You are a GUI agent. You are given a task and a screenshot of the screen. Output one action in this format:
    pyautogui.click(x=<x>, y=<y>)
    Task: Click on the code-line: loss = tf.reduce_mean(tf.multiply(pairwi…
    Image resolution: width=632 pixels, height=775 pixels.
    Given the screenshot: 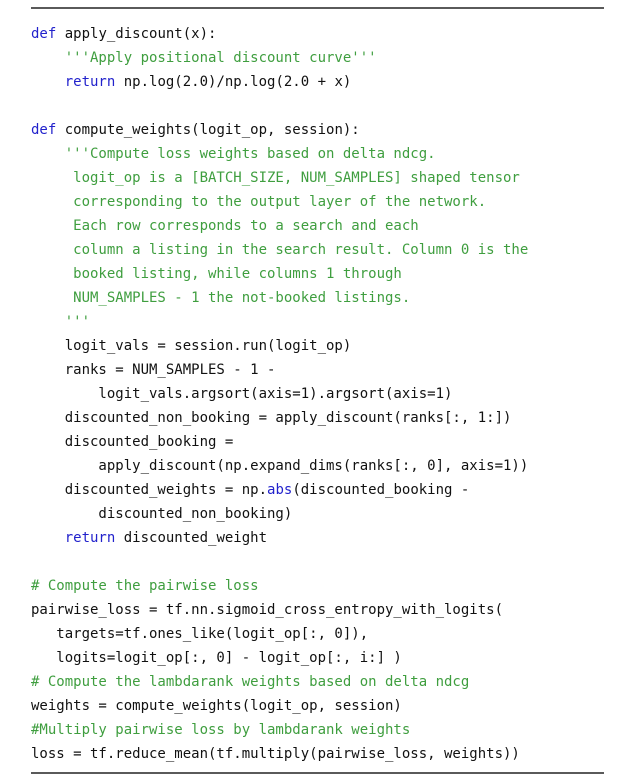 What is the action you would take?
    pyautogui.click(x=331, y=754)
    